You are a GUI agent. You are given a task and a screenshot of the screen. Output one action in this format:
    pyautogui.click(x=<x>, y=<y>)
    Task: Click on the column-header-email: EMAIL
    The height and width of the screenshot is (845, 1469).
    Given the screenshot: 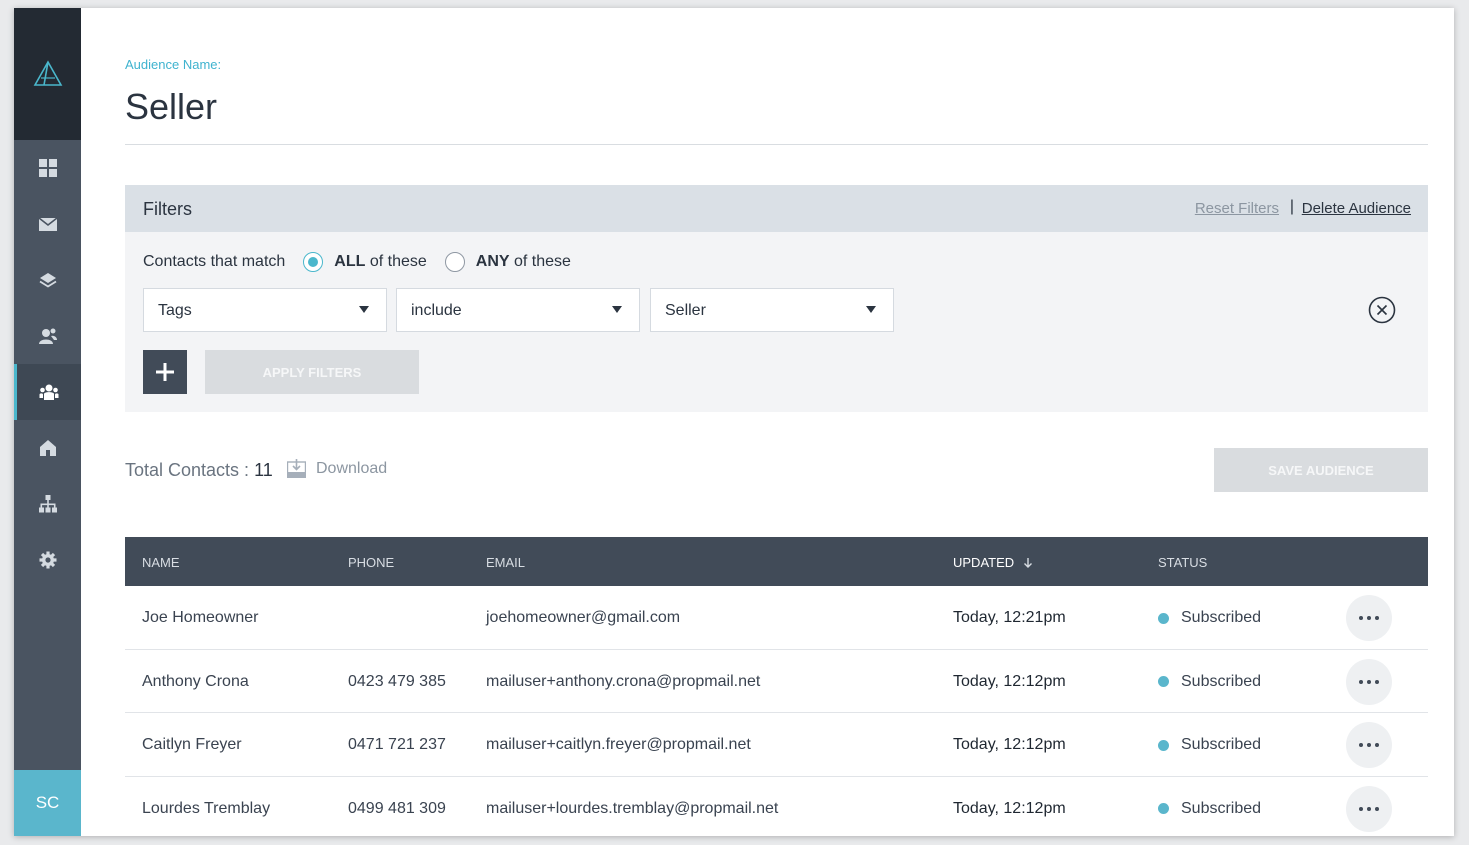 What is the action you would take?
    pyautogui.click(x=505, y=562)
    